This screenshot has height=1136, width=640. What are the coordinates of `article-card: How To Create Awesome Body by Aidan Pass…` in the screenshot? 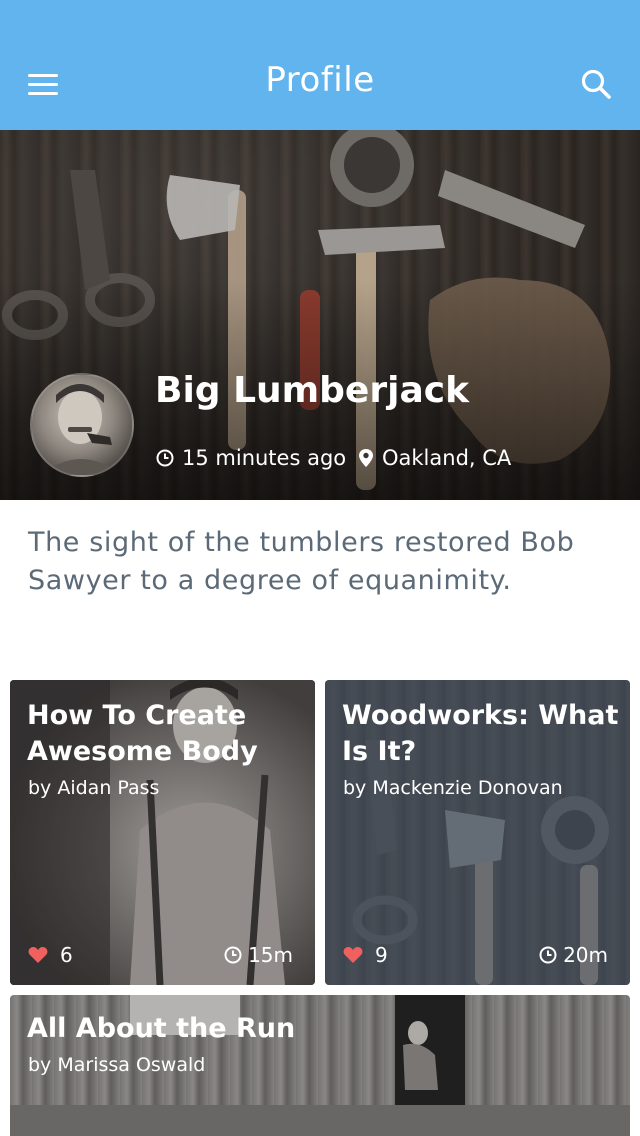 It's located at (162, 832).